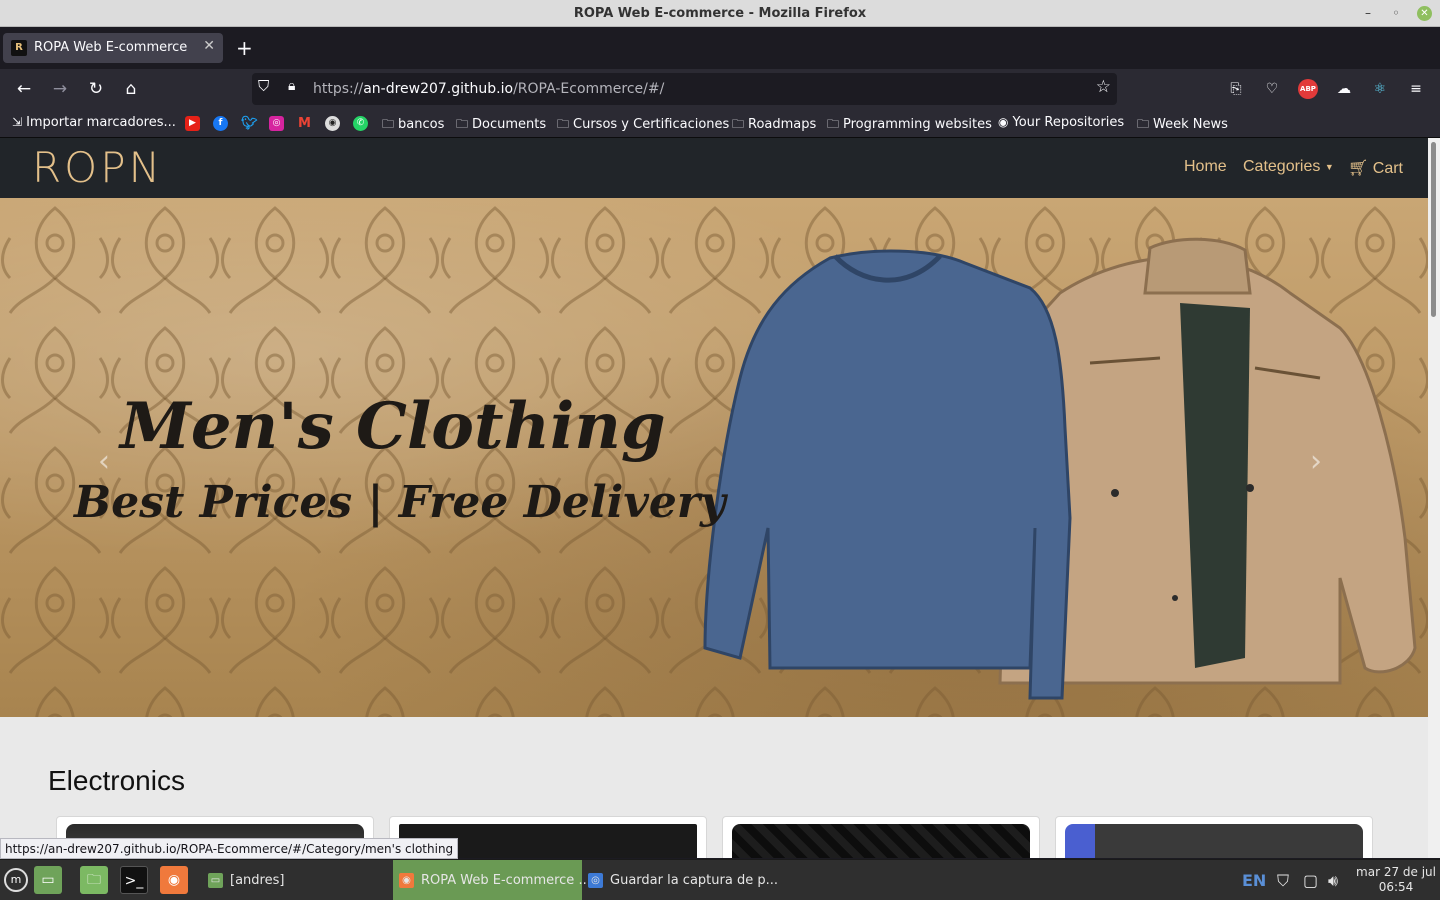  What do you see at coordinates (215, 880) in the screenshot?
I see `folder-icon: ▭` at bounding box center [215, 880].